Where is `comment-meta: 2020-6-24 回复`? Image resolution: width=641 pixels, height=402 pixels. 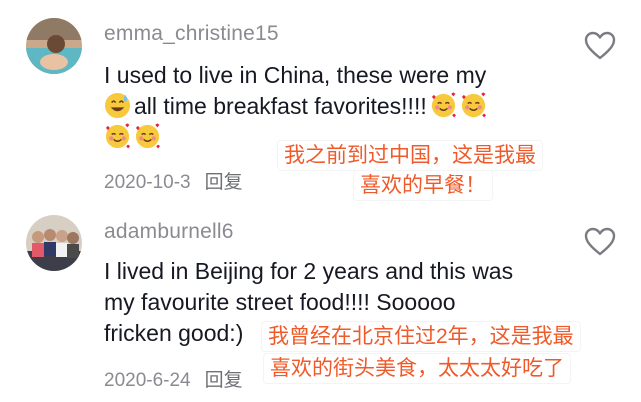 comment-meta: 2020-6-24 回复 is located at coordinates (173, 378).